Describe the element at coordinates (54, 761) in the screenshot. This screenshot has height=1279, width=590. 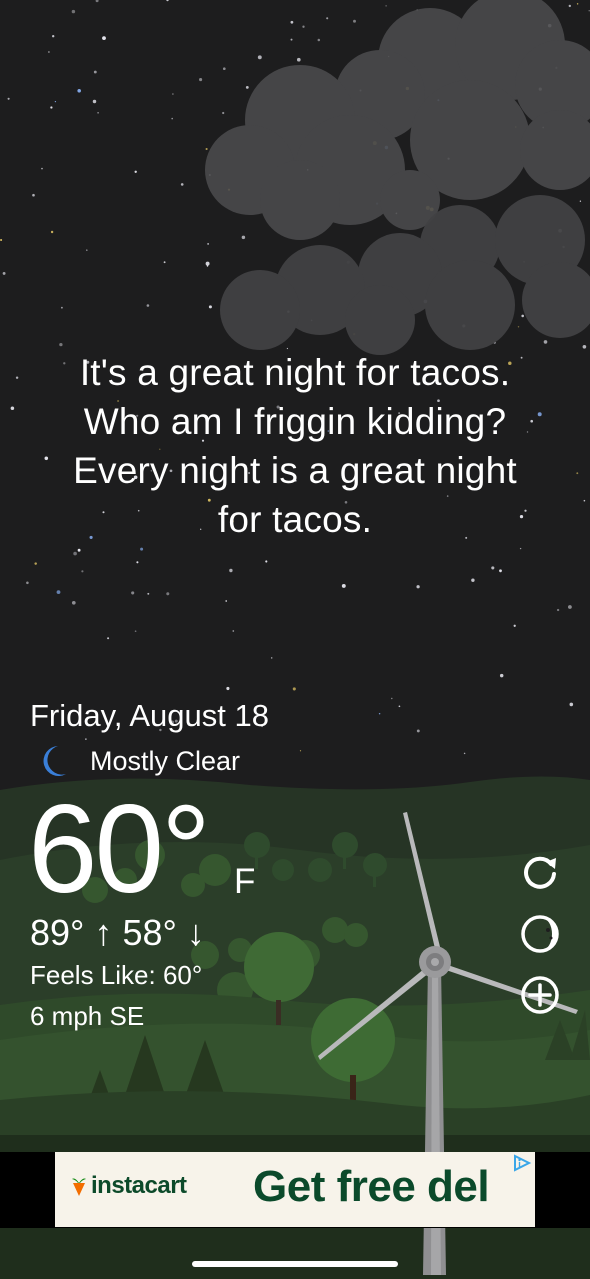
I see `moon-icon` at that location.